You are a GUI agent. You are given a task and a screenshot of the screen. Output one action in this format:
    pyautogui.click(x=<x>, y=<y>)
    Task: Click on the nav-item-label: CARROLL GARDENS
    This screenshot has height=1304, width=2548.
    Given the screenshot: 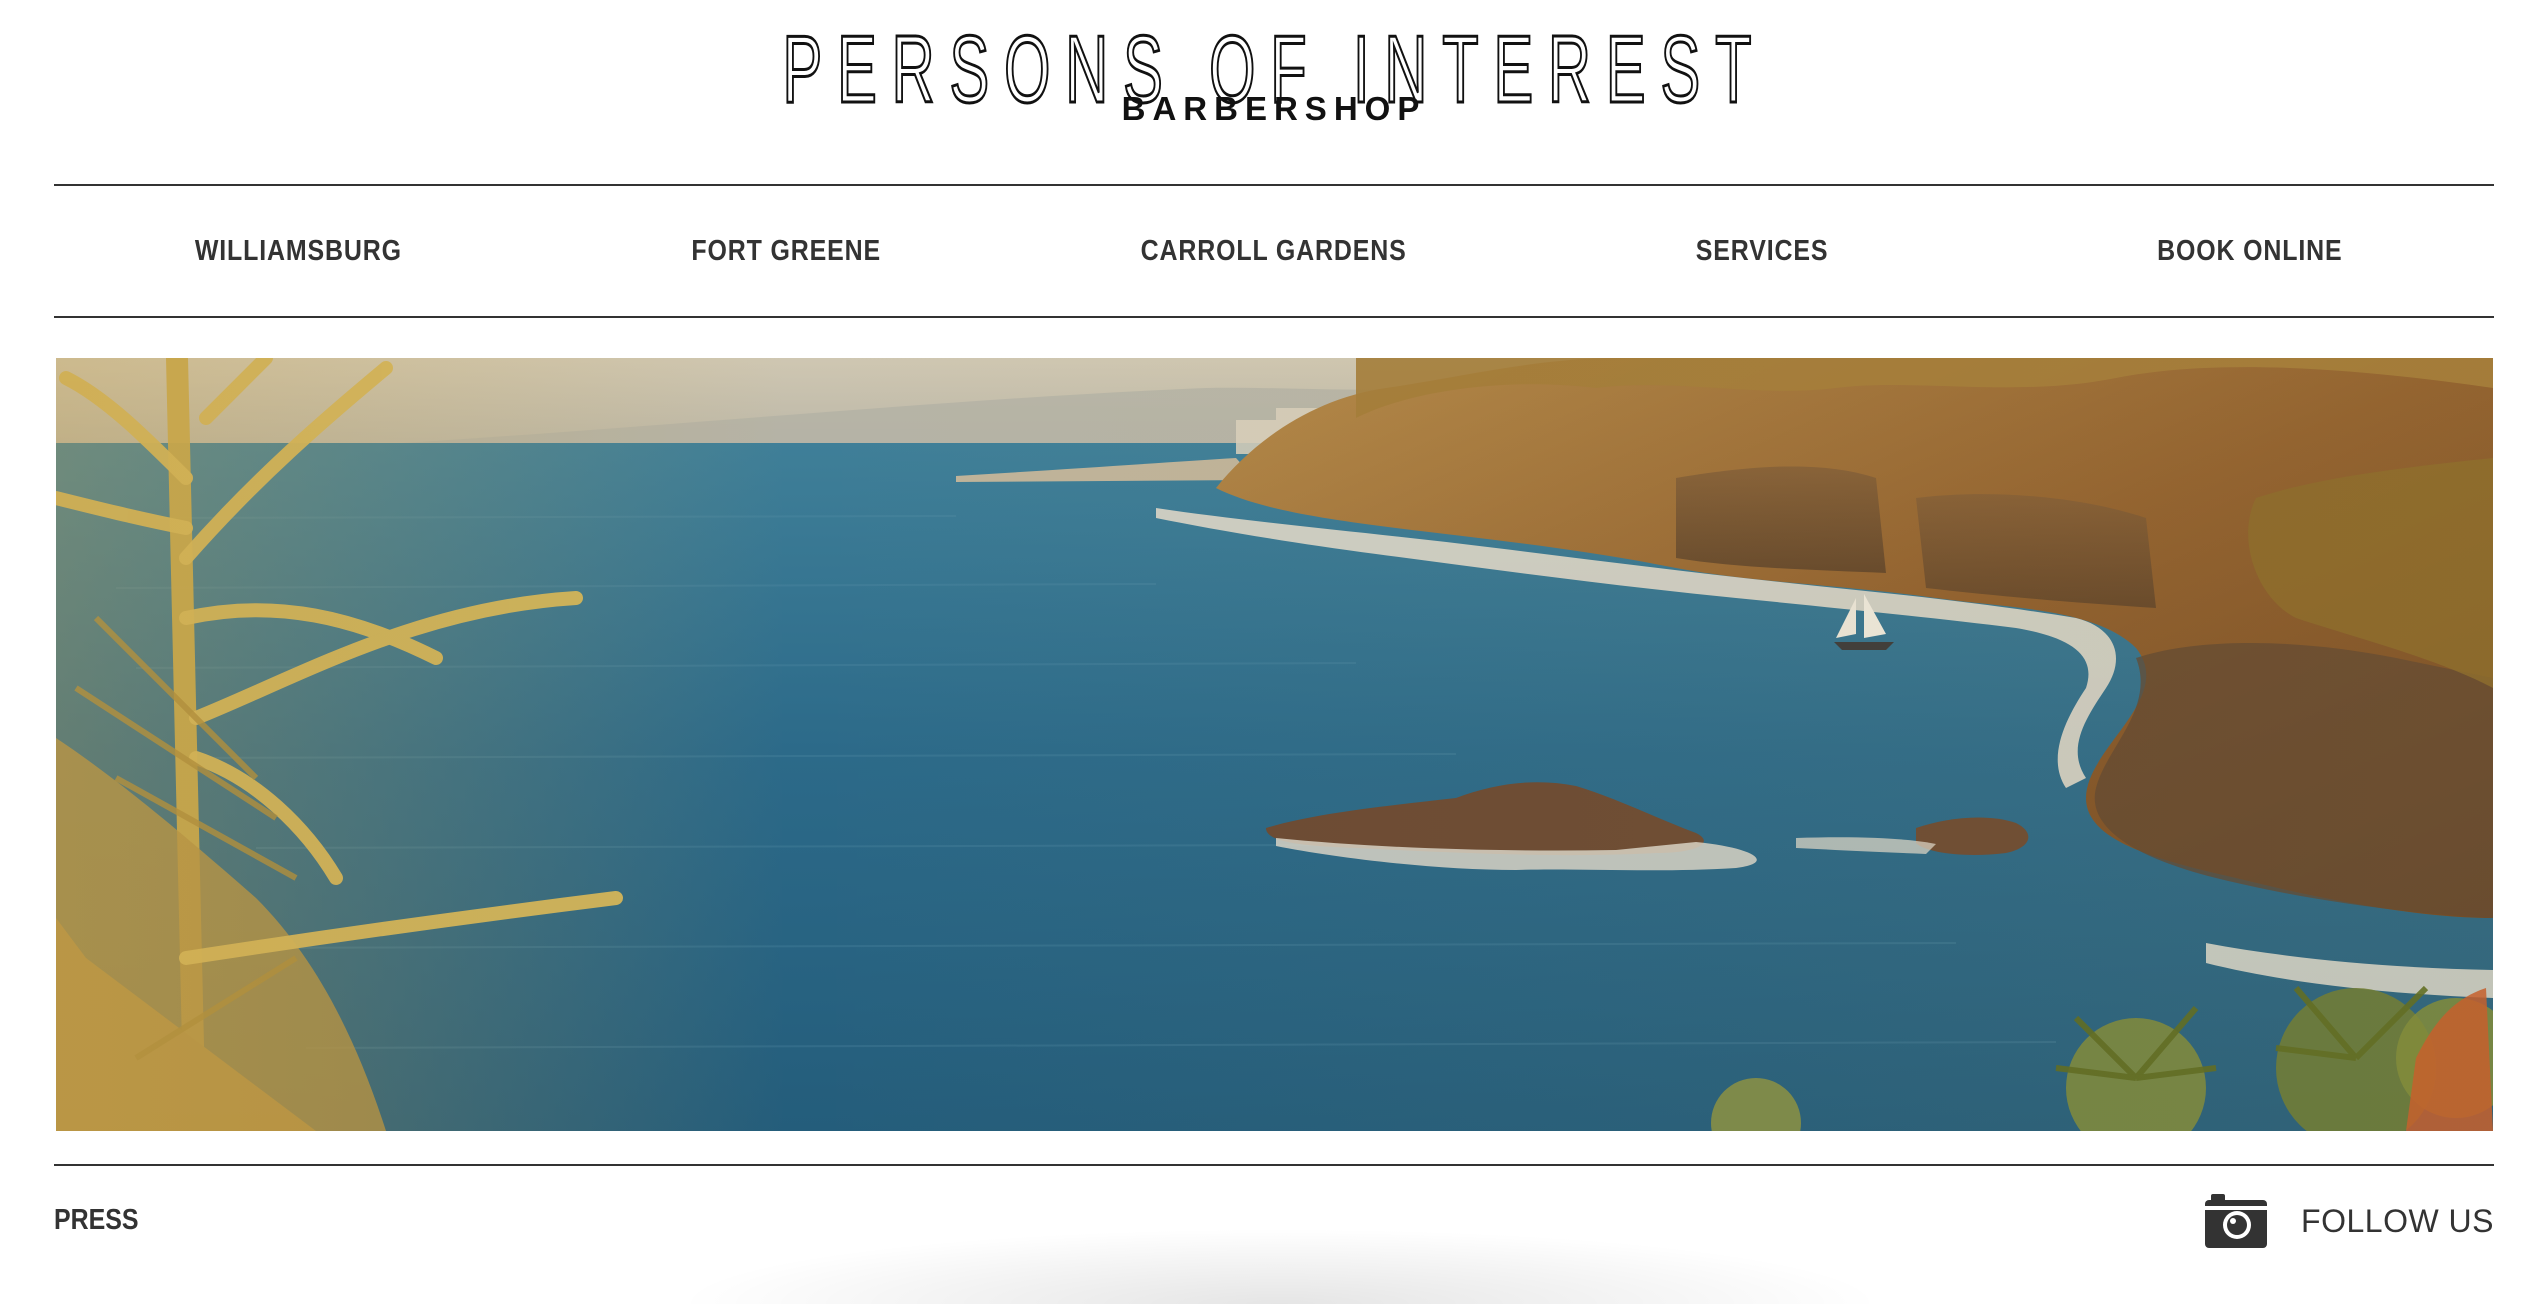 What is the action you would take?
    pyautogui.click(x=1274, y=250)
    